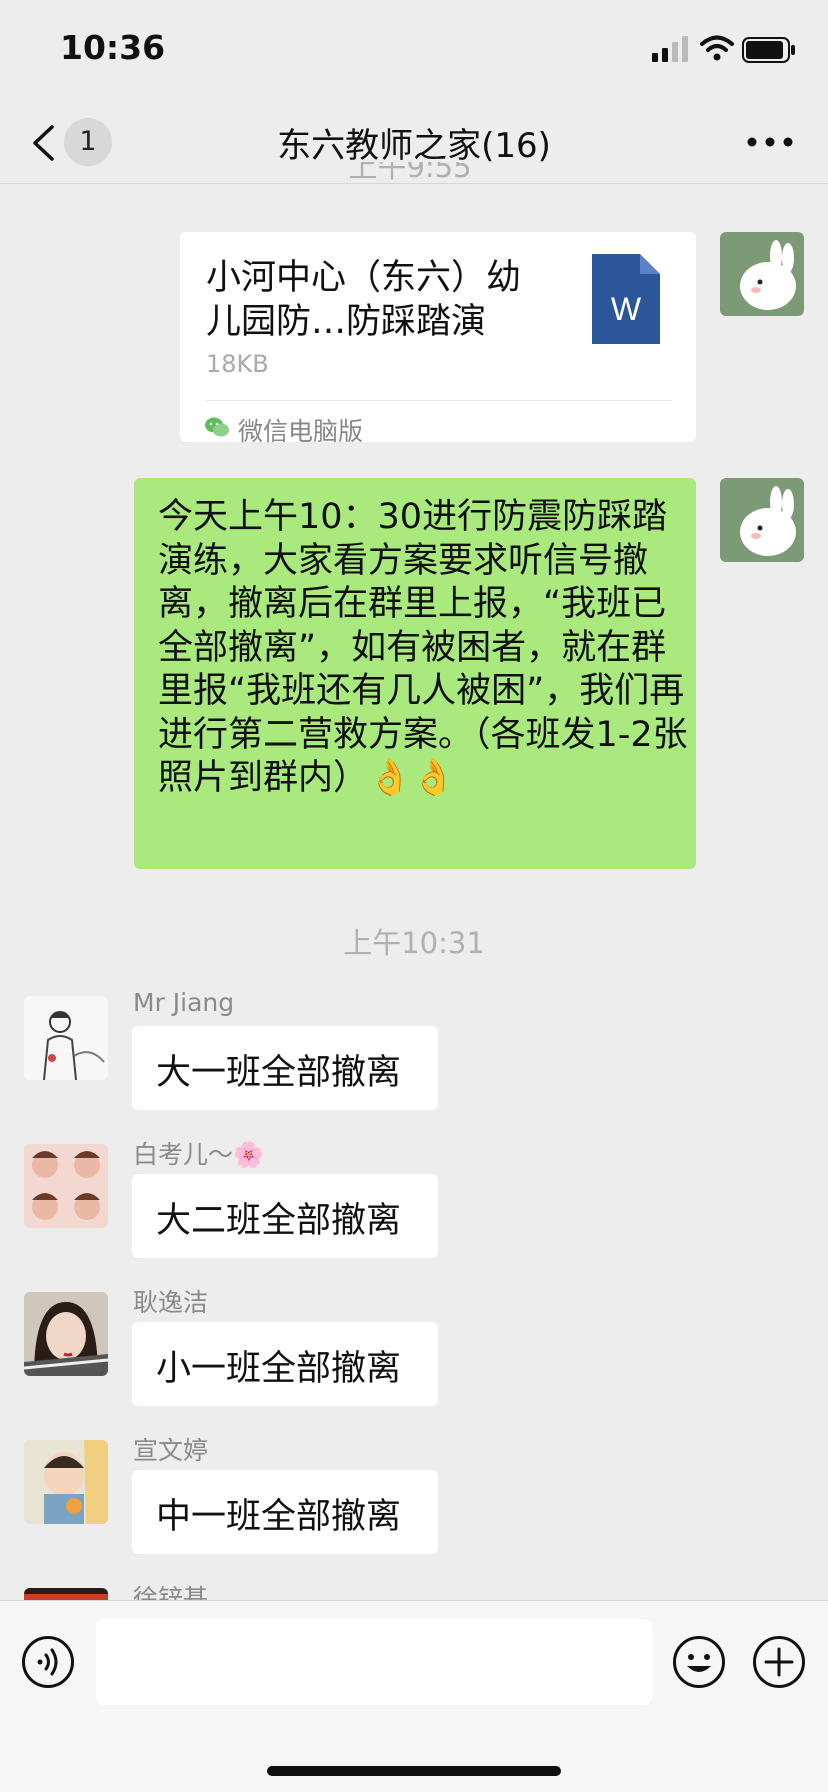  What do you see at coordinates (184, 1002) in the screenshot?
I see `sender-name: Mr Jiang` at bounding box center [184, 1002].